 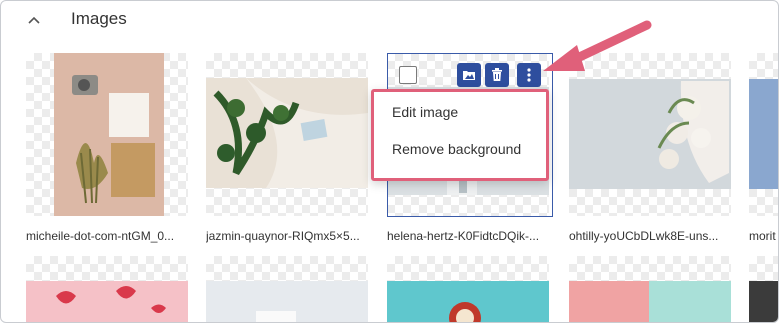 I want to click on collapse-toggle, so click(x=34, y=20).